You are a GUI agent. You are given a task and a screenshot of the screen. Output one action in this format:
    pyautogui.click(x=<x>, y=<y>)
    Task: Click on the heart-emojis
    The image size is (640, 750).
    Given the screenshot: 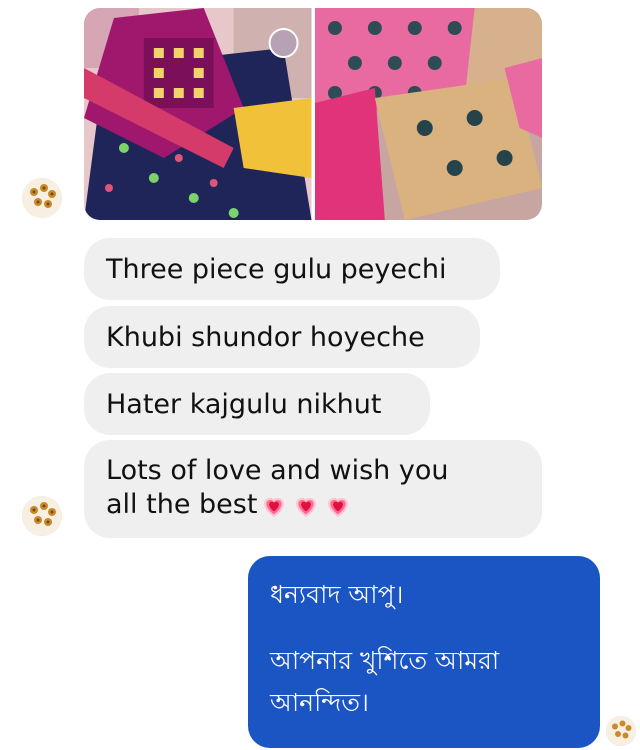 What is the action you would take?
    pyautogui.click(x=309, y=506)
    